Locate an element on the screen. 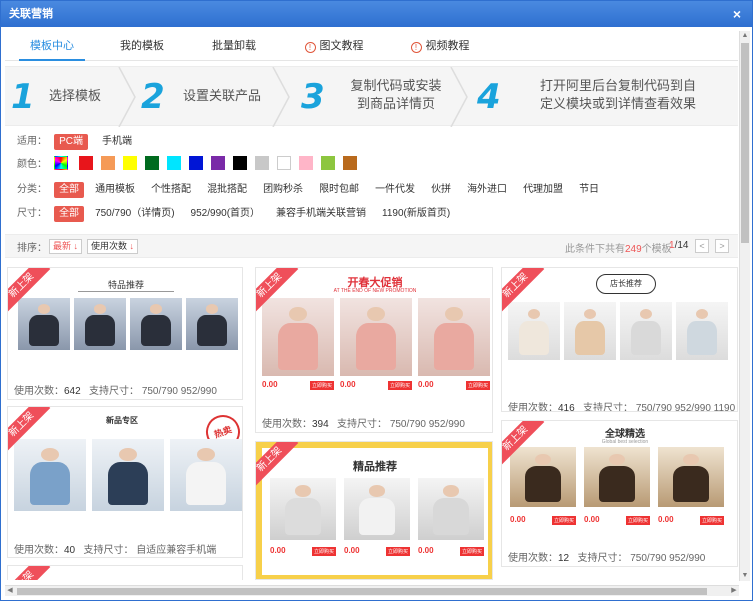 Image resolution: width=753 pixels, height=601 pixels. filter-color: 颜色： is located at coordinates (191, 164).